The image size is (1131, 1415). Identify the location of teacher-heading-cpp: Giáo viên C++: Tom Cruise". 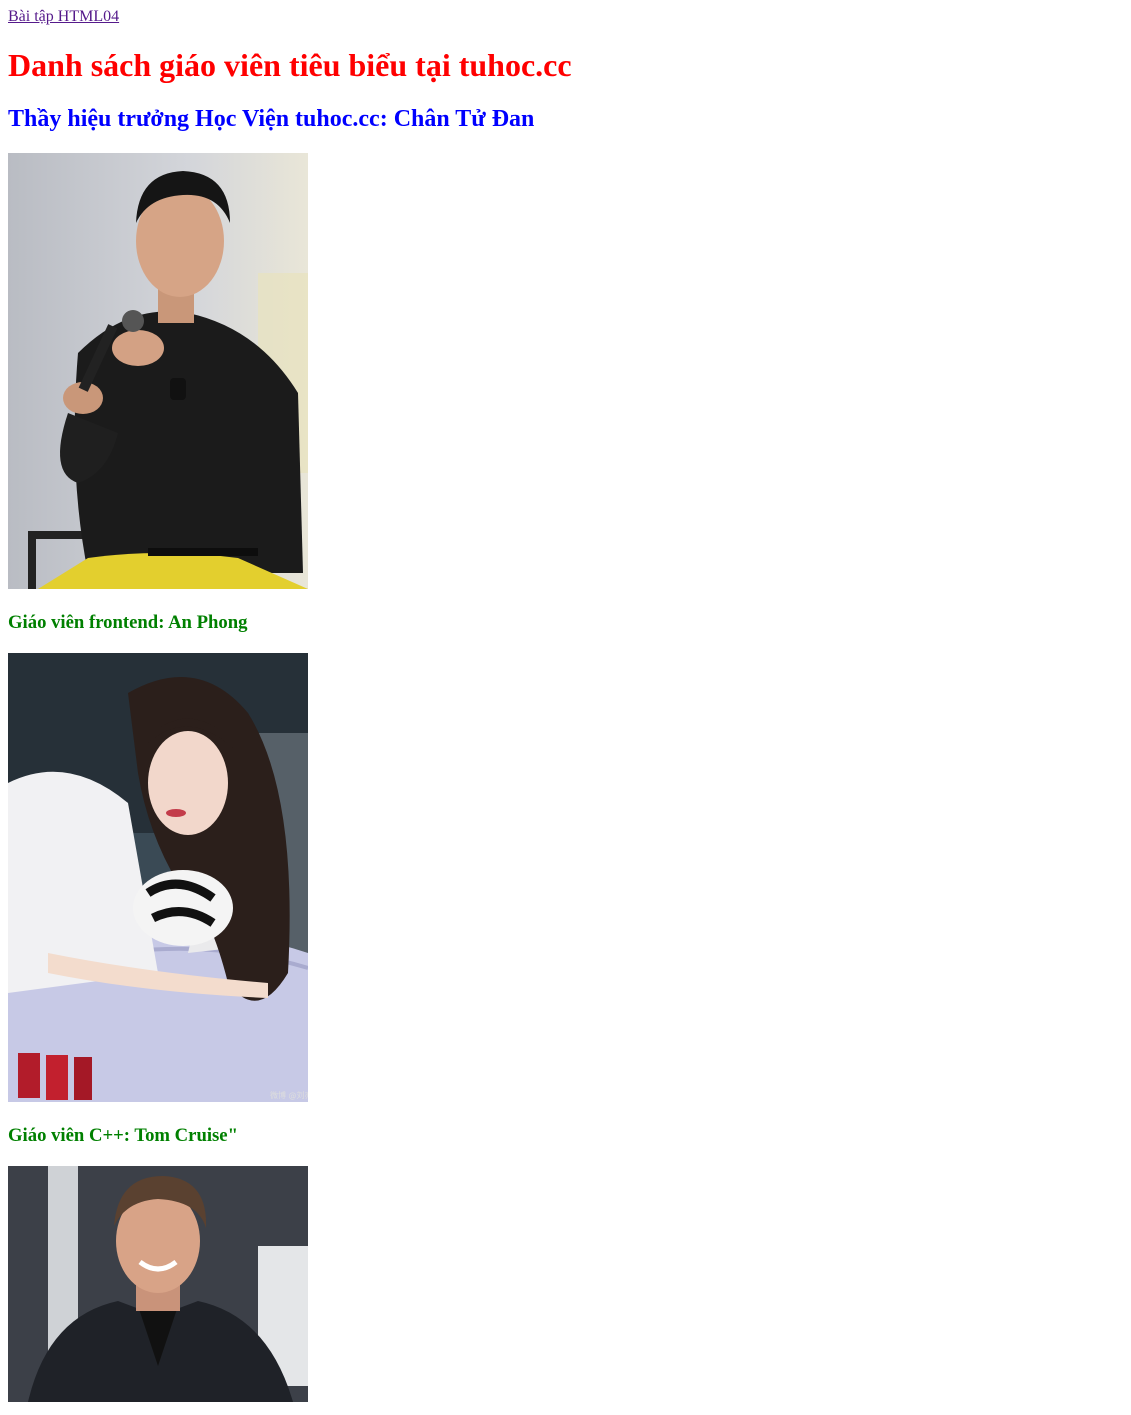
(123, 1135).